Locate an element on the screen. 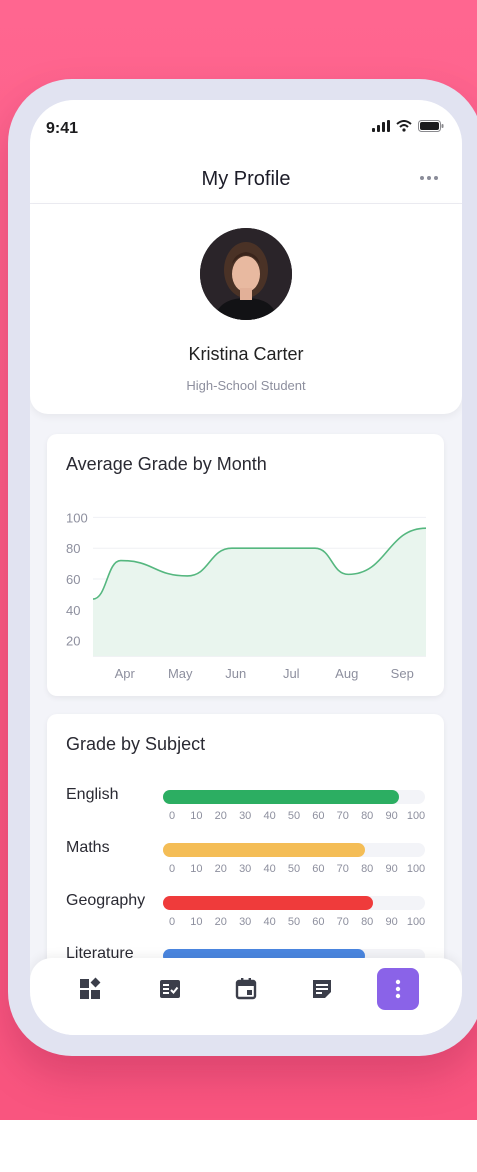  nav-dashboard-button is located at coordinates (90, 989).